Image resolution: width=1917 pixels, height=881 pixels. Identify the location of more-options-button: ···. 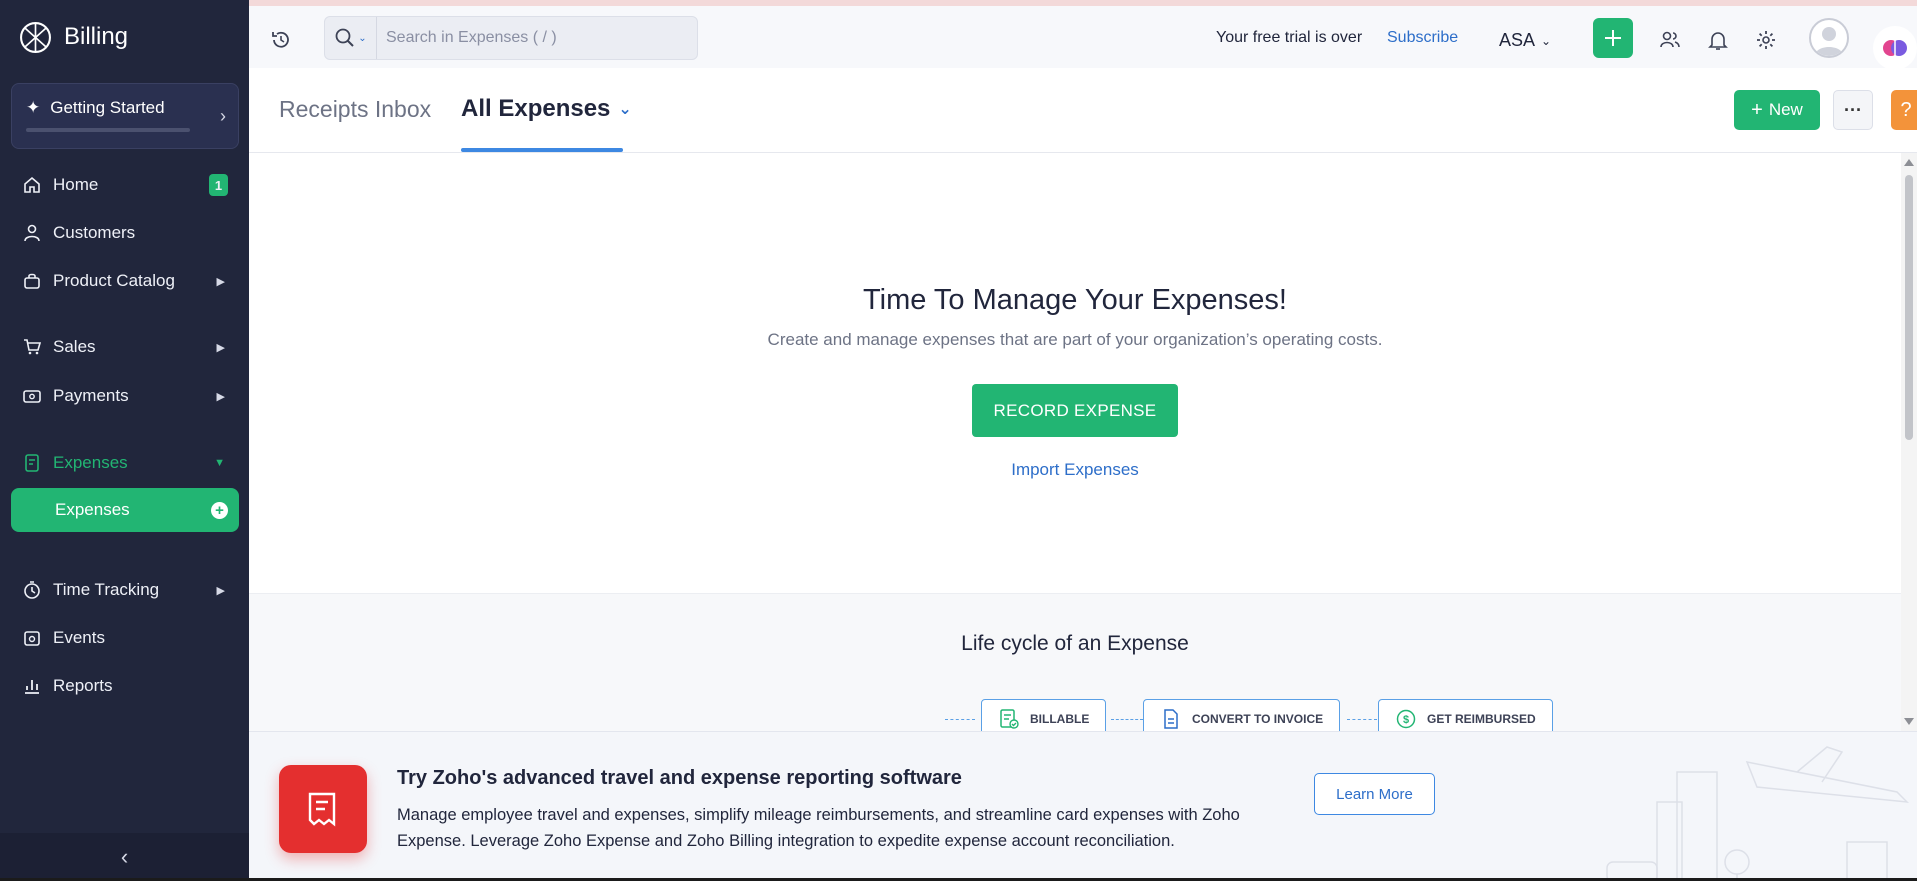
(1853, 110).